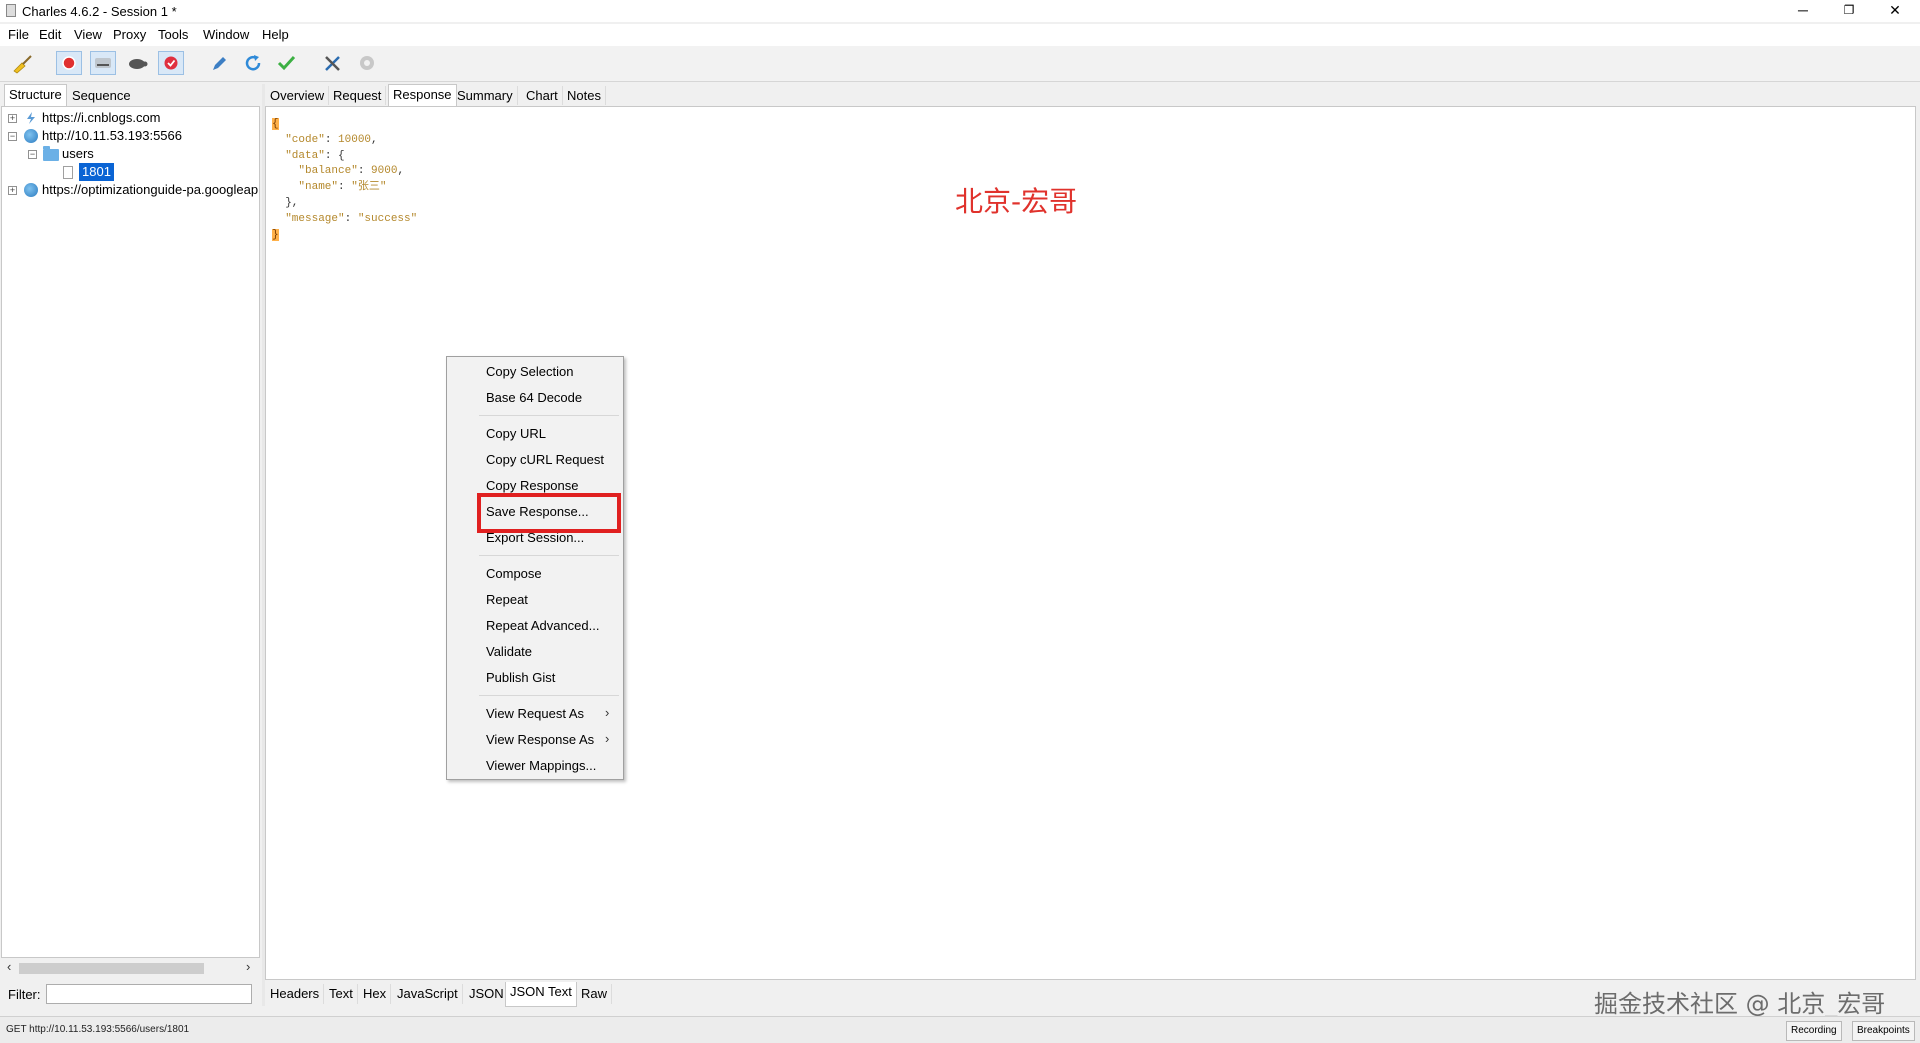 This screenshot has width=1920, height=1043. Describe the element at coordinates (50, 34) in the screenshot. I see `menu-edit: Edit` at that location.